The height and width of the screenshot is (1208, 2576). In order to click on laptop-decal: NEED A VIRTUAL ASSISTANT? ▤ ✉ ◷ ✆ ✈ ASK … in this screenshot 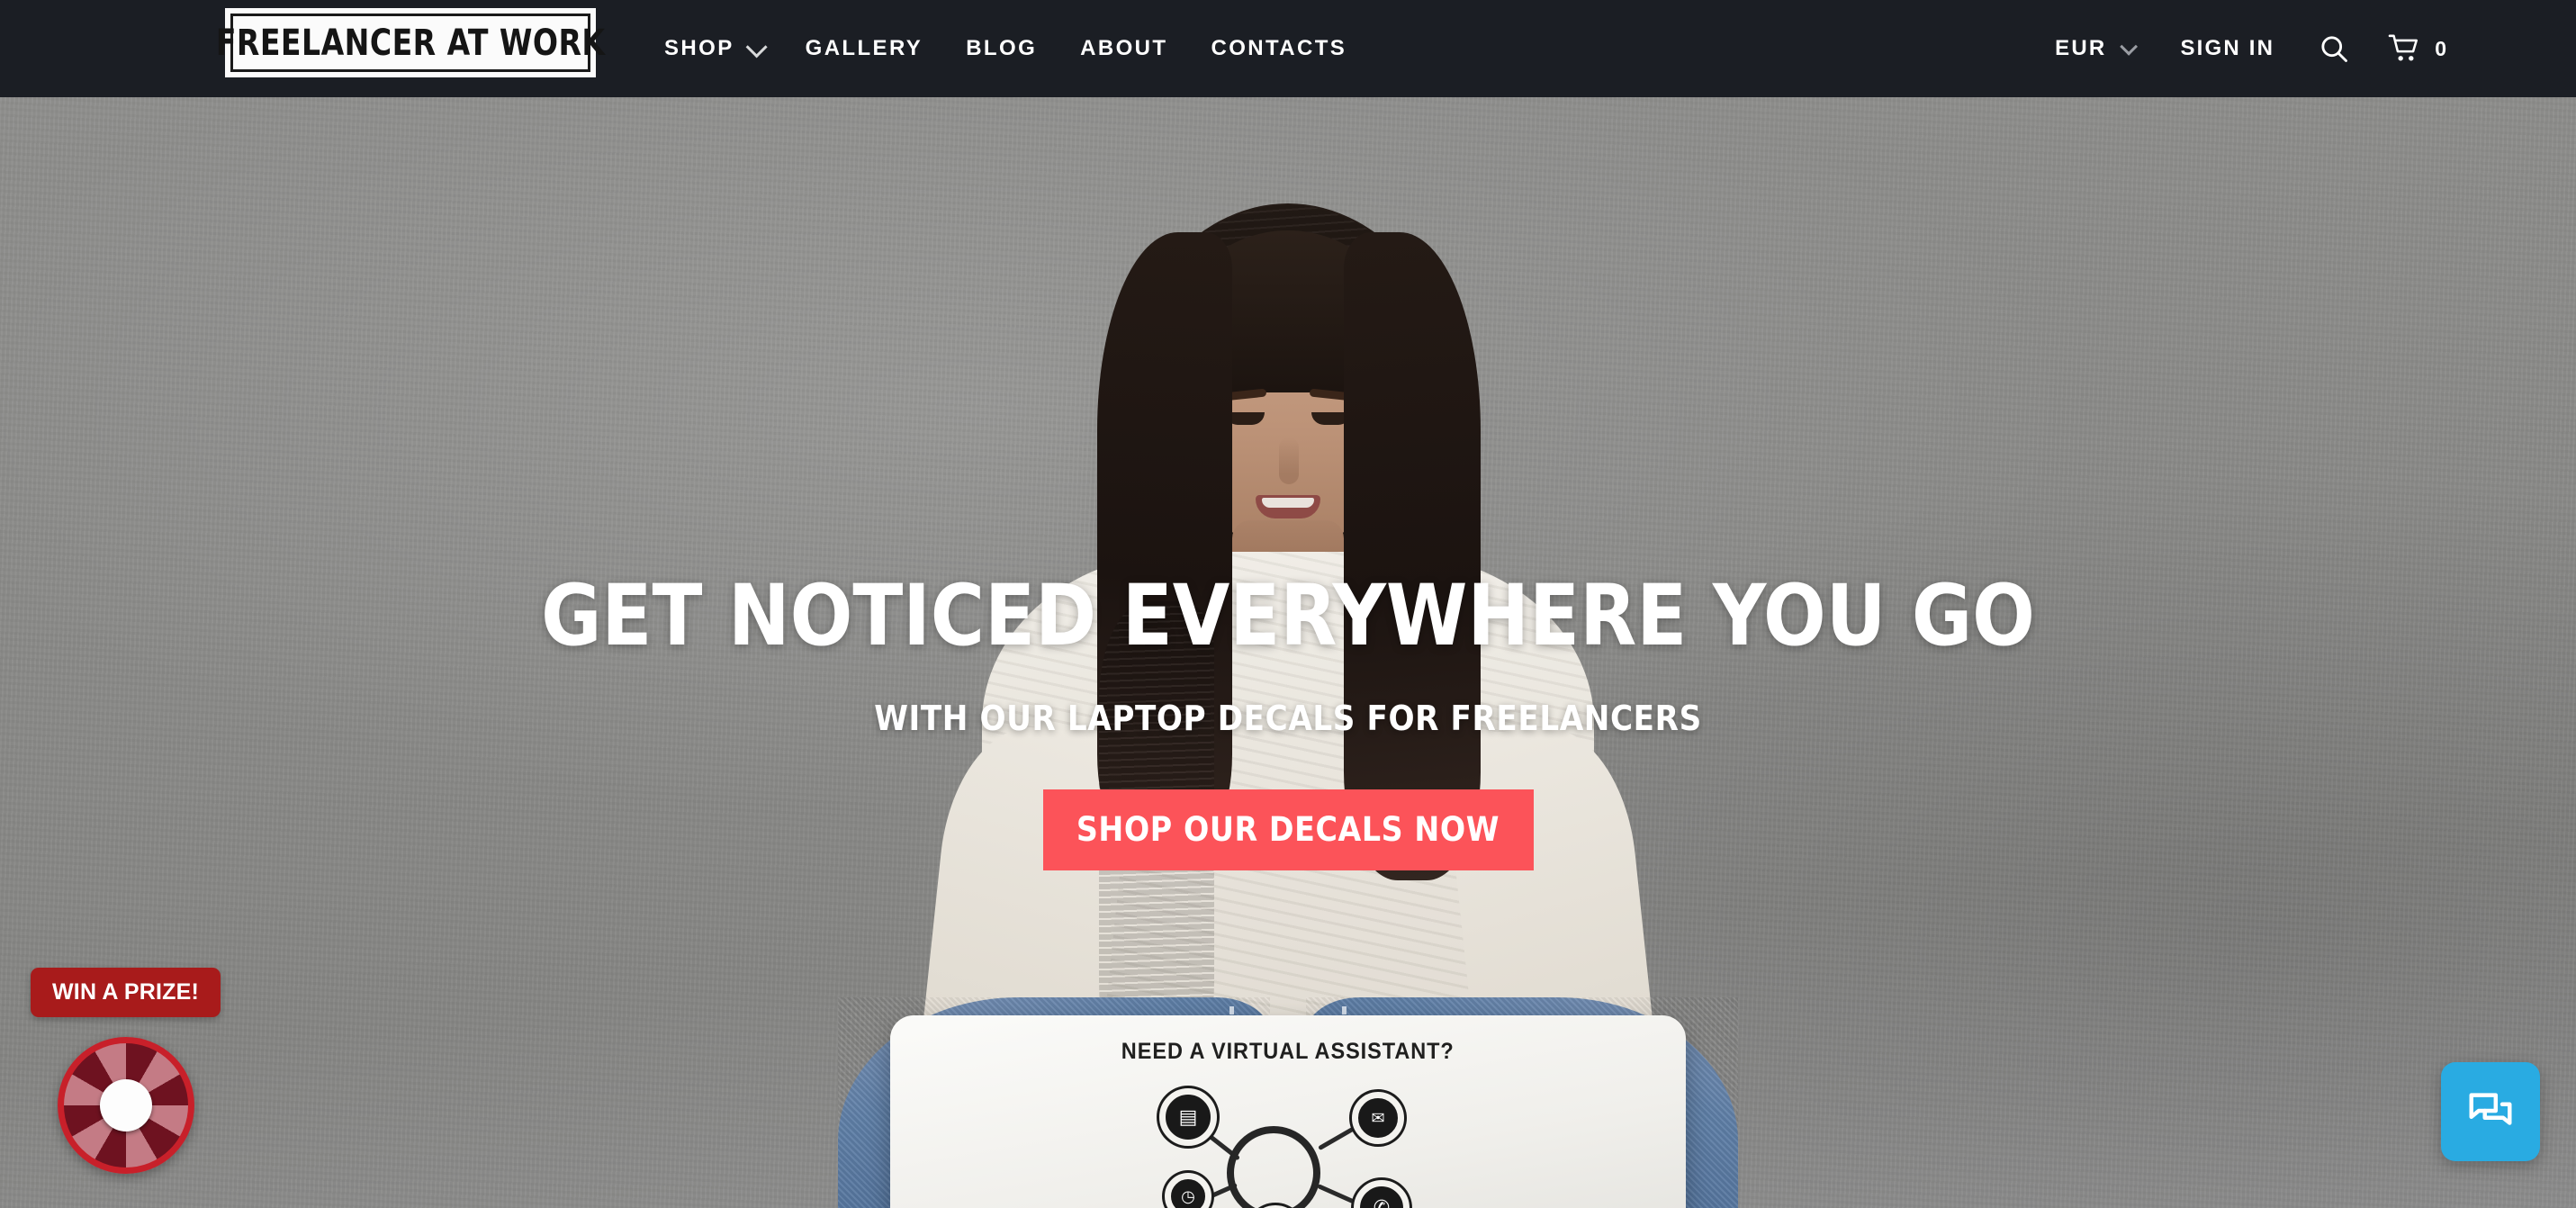, I will do `click(1288, 1123)`.